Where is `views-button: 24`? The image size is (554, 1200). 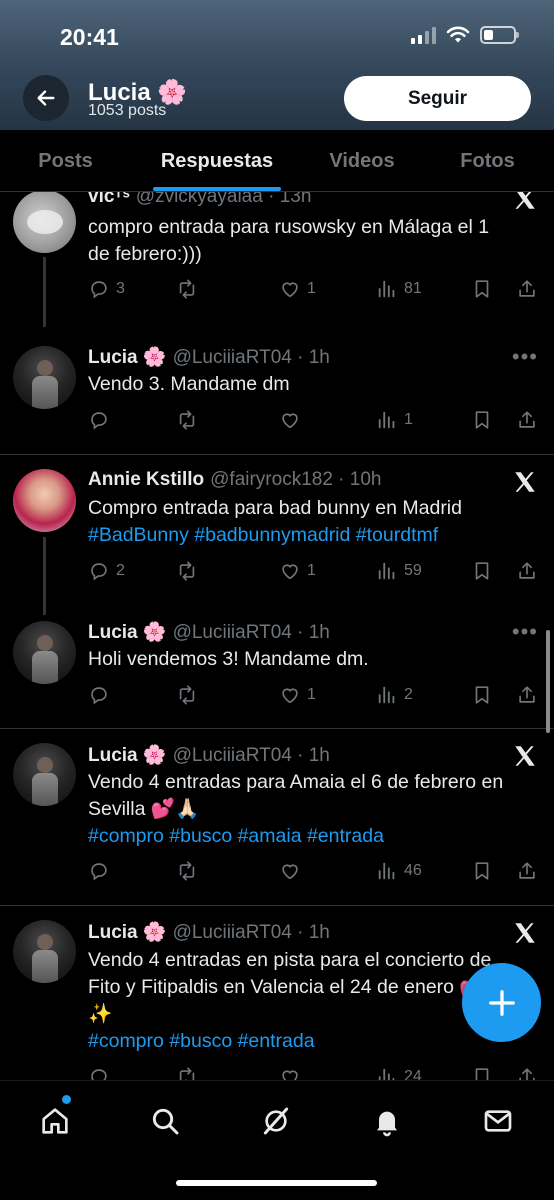
views-button: 24 is located at coordinates (399, 1073).